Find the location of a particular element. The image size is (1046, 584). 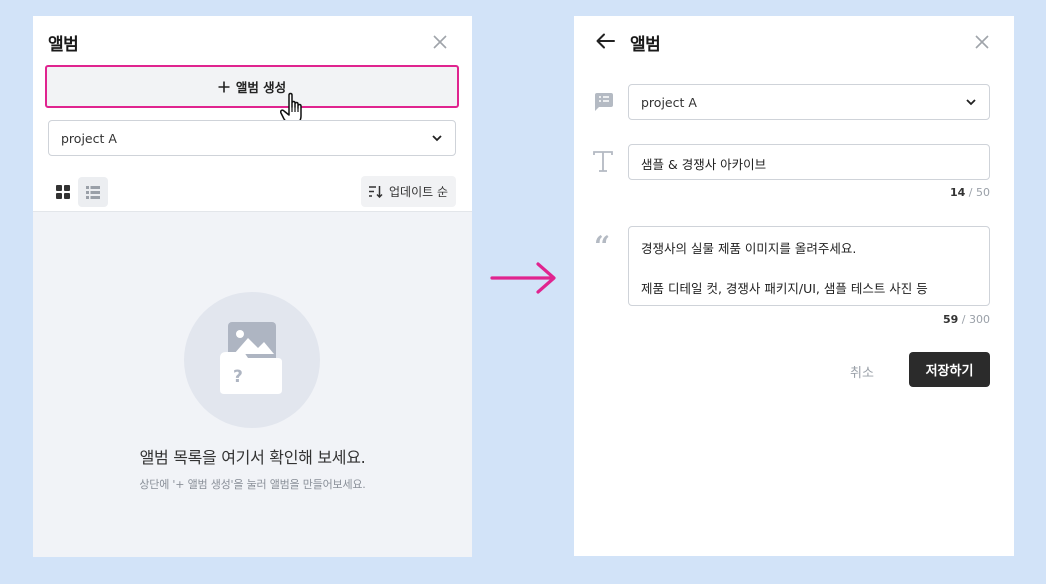

empty-illustration: ? is located at coordinates (252, 360).